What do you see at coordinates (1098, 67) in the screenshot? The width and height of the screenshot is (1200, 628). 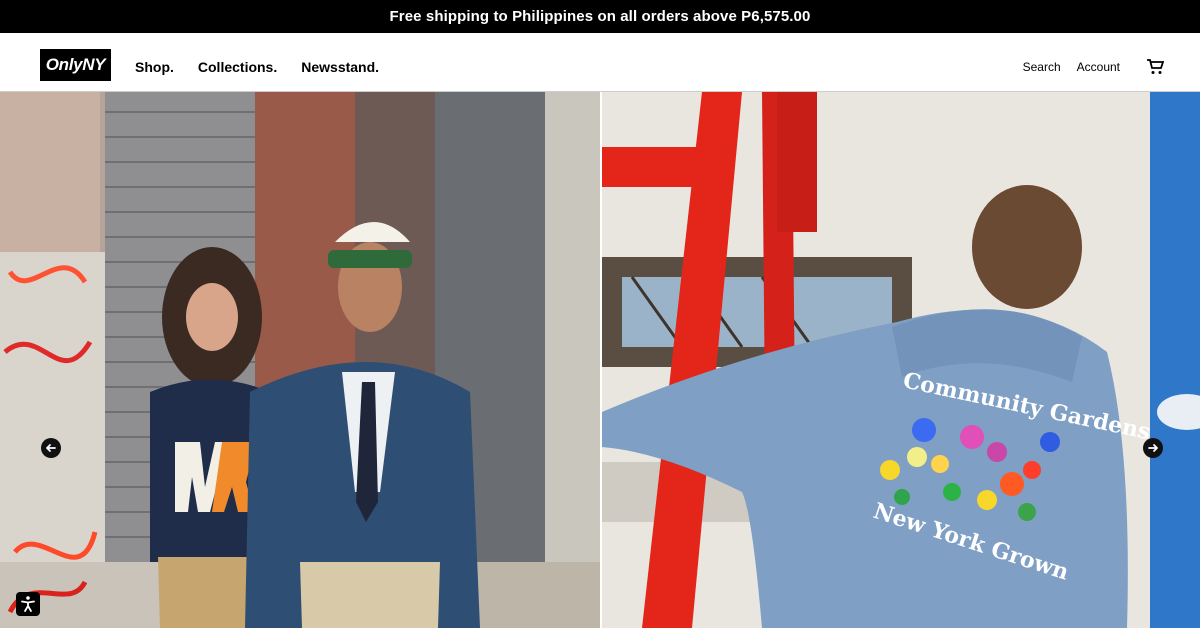 I see `account-link: Account` at bounding box center [1098, 67].